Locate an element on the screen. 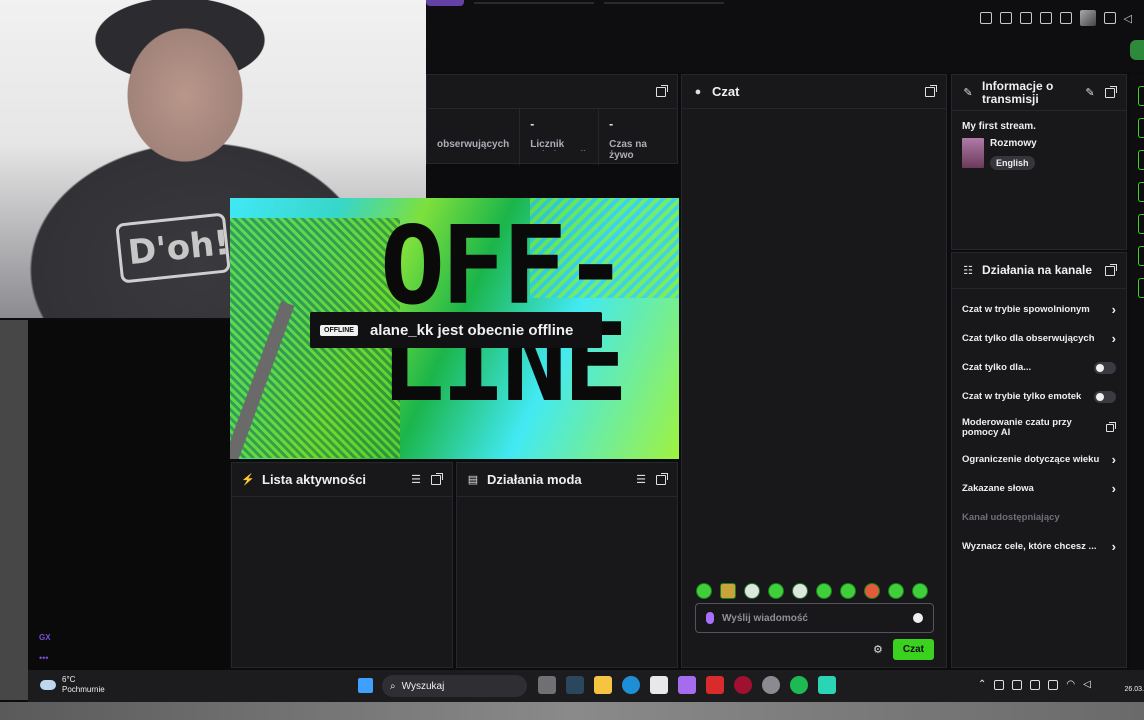 The height and width of the screenshot is (720, 1144). lightning-icon: ⚡ is located at coordinates (248, 480).